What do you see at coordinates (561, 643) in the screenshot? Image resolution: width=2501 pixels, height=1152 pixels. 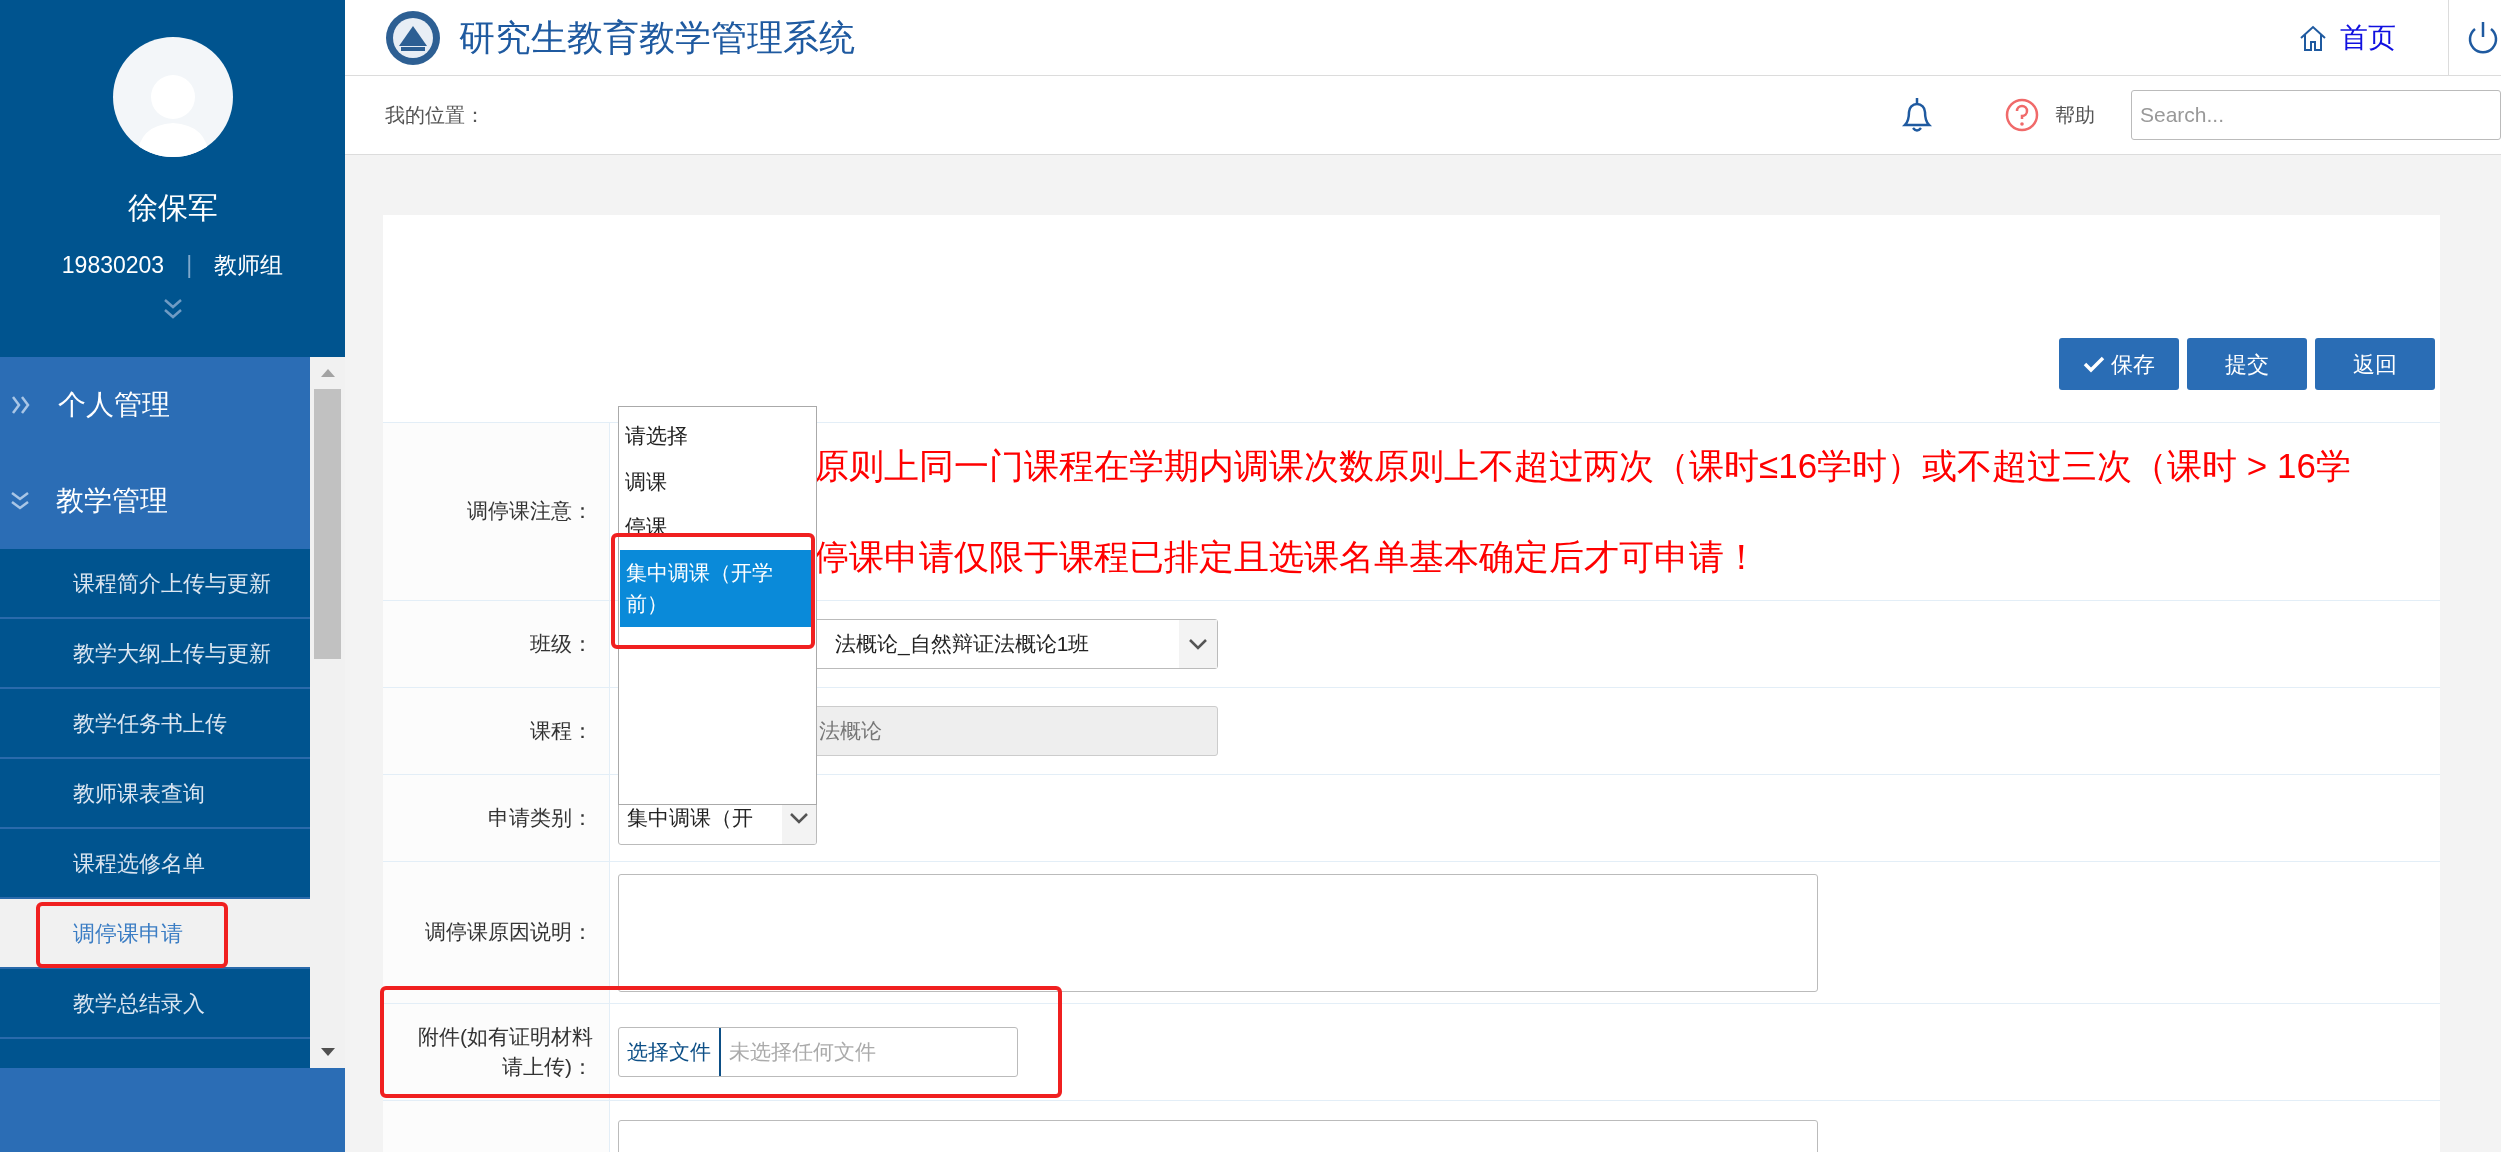 I see `field-label: 班级：` at bounding box center [561, 643].